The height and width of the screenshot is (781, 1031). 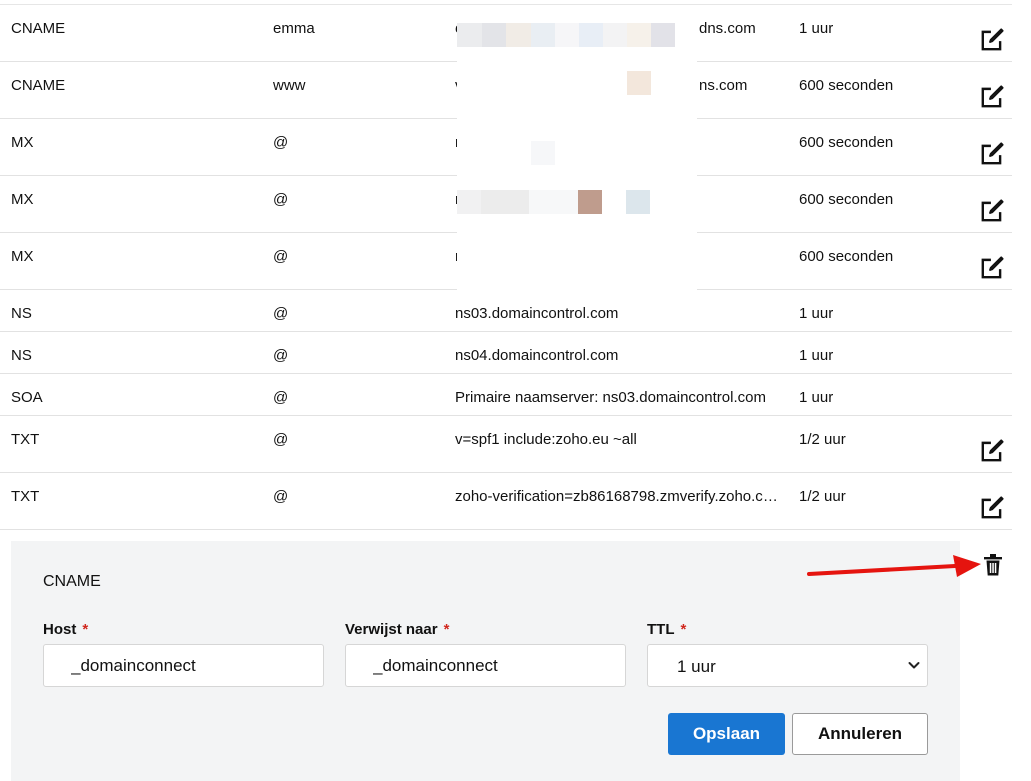 What do you see at coordinates (546, 439) in the screenshot?
I see `record-value: v=spf1 include:zoho.eu ~all` at bounding box center [546, 439].